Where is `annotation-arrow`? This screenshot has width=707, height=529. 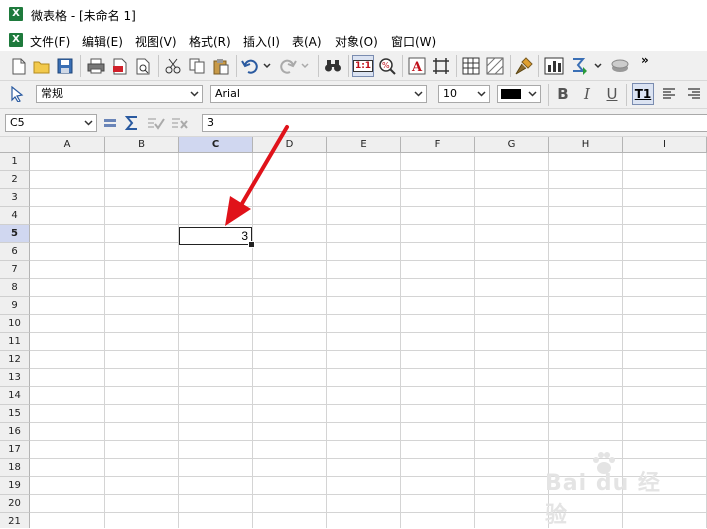
annotation-arrow is located at coordinates (257, 175).